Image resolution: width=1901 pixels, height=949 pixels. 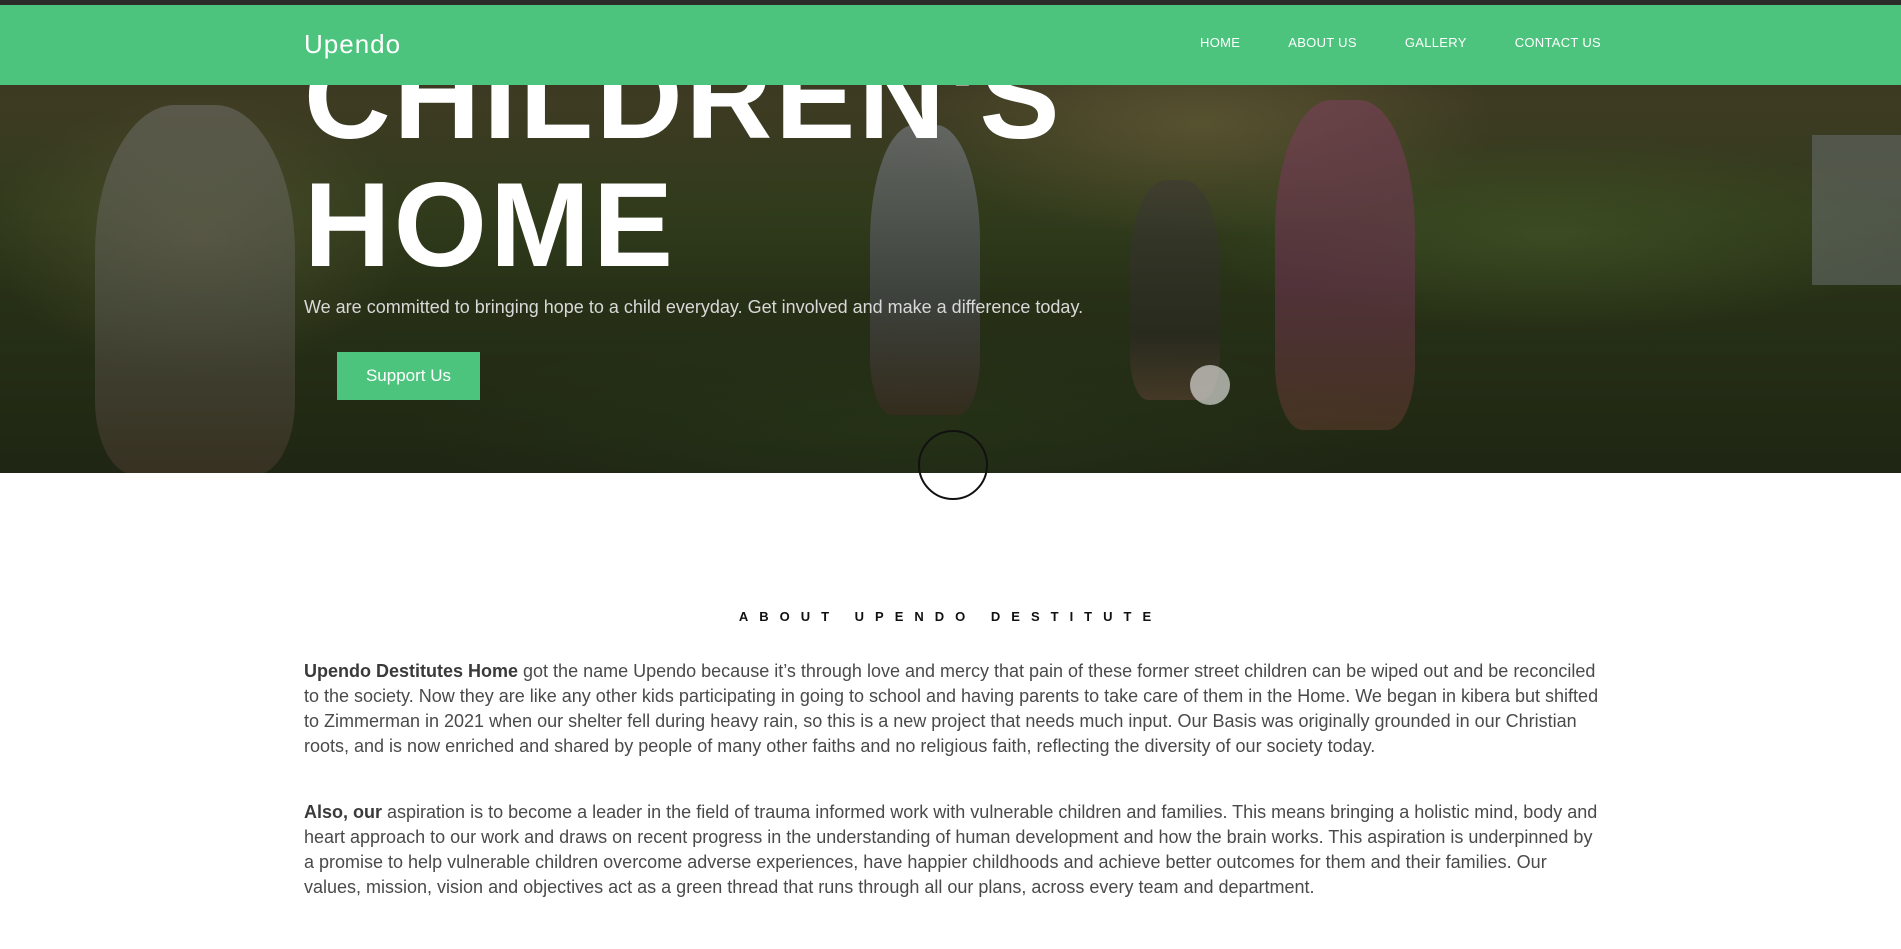 I want to click on support-us-button: Support Us, so click(x=408, y=376).